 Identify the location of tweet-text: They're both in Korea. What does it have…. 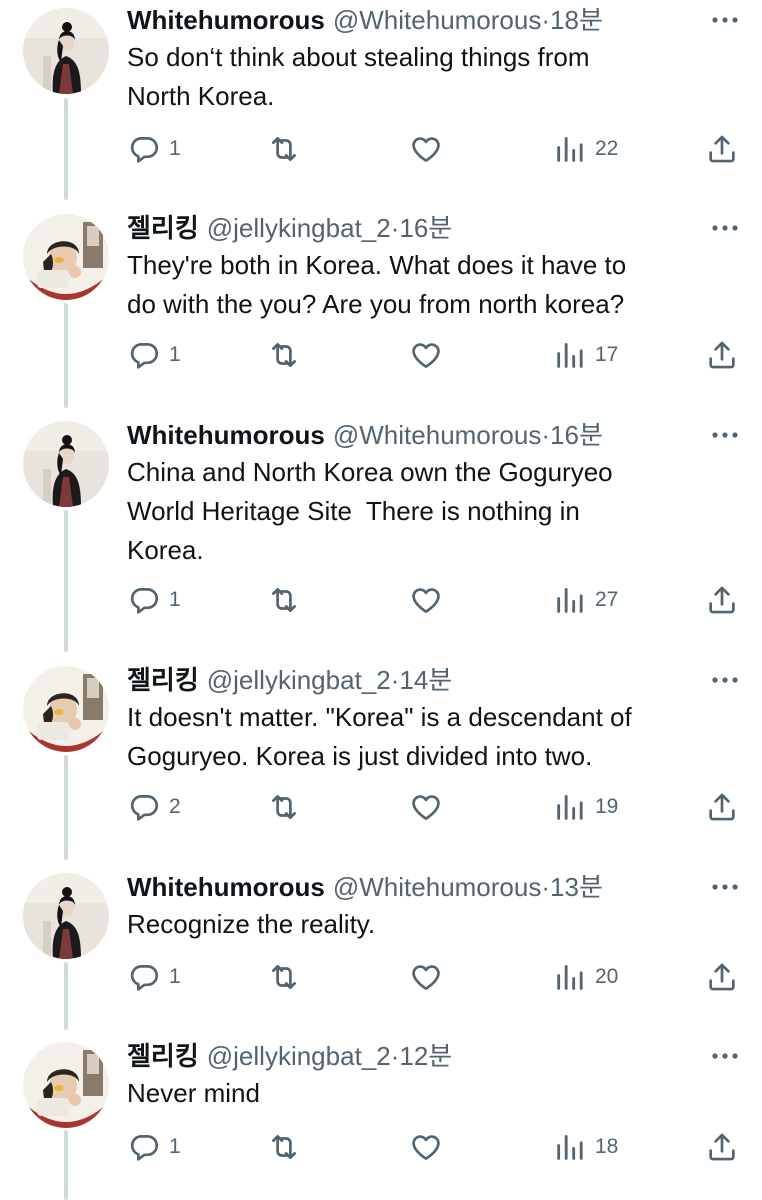
(377, 284).